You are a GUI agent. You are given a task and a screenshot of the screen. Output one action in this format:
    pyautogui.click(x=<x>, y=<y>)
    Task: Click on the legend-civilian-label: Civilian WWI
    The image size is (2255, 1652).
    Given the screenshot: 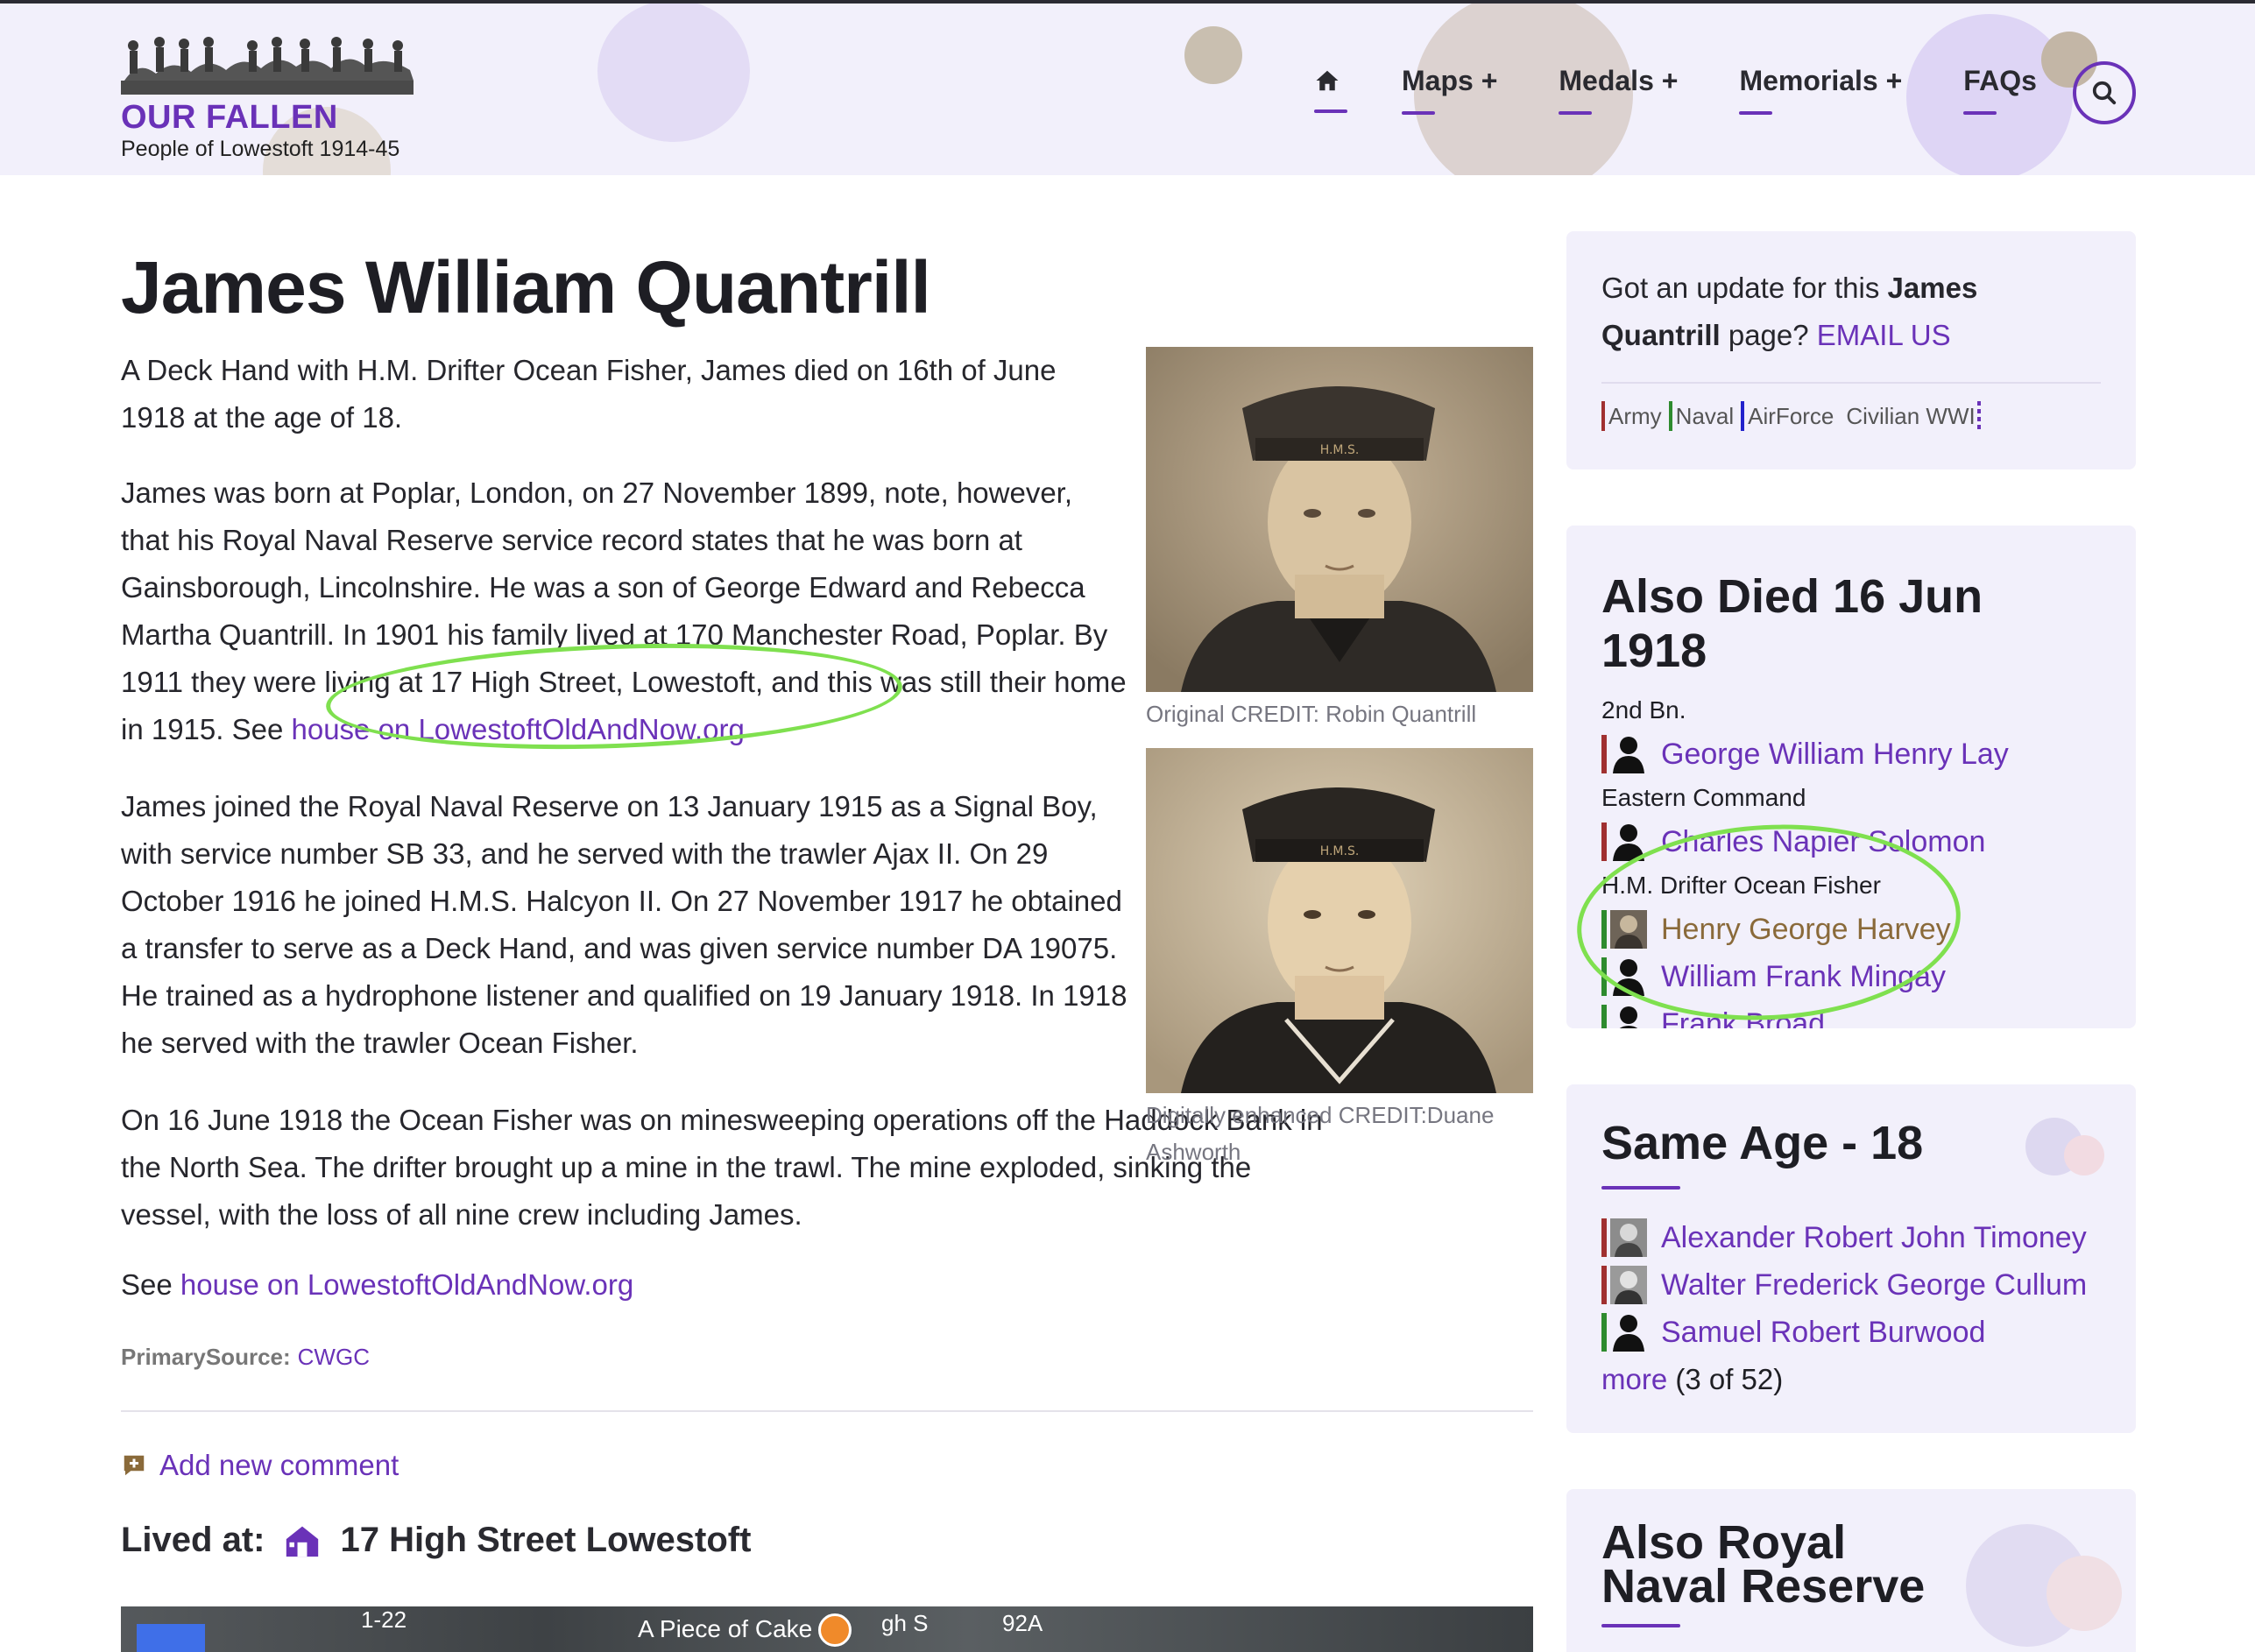 What is the action you would take?
    pyautogui.click(x=1911, y=415)
    